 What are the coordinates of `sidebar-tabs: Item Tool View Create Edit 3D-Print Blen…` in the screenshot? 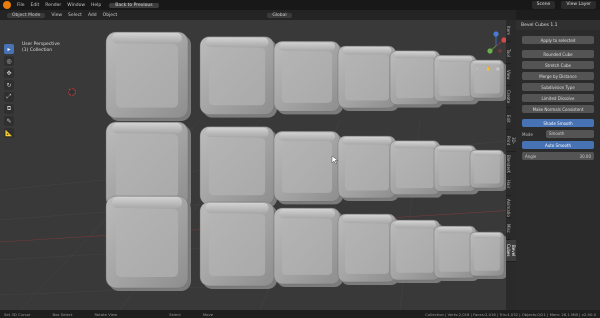 It's located at (511, 165).